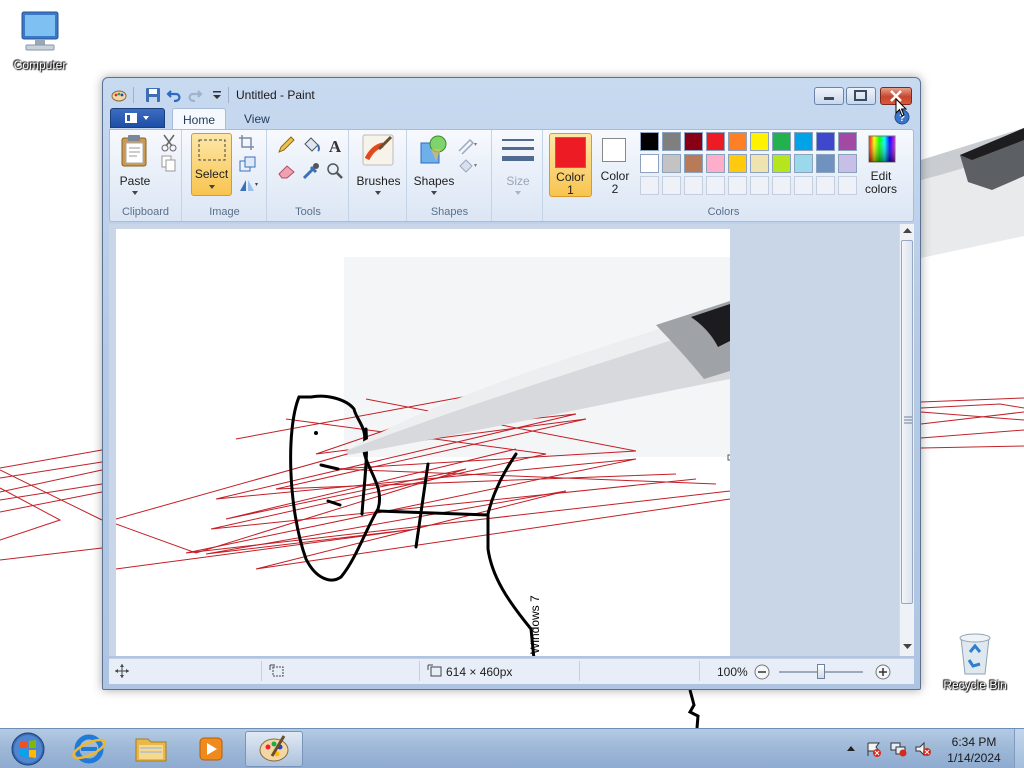 The height and width of the screenshot is (768, 1024). Describe the element at coordinates (224, 212) in the screenshot. I see `group-label-image: Image` at that location.